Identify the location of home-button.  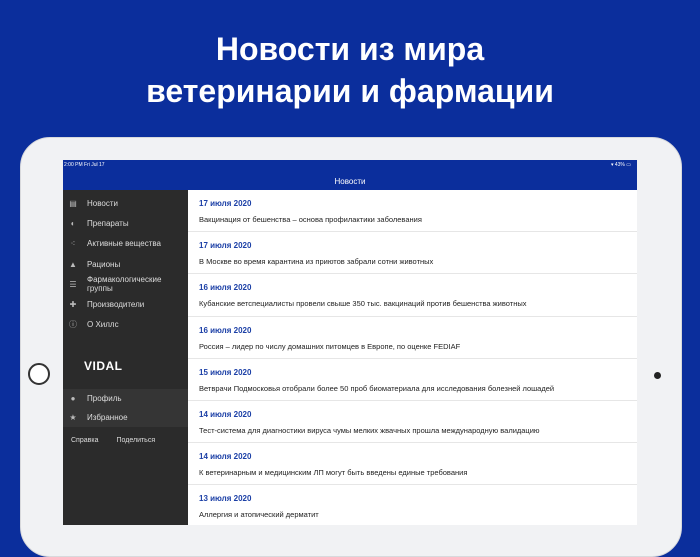
(39, 374).